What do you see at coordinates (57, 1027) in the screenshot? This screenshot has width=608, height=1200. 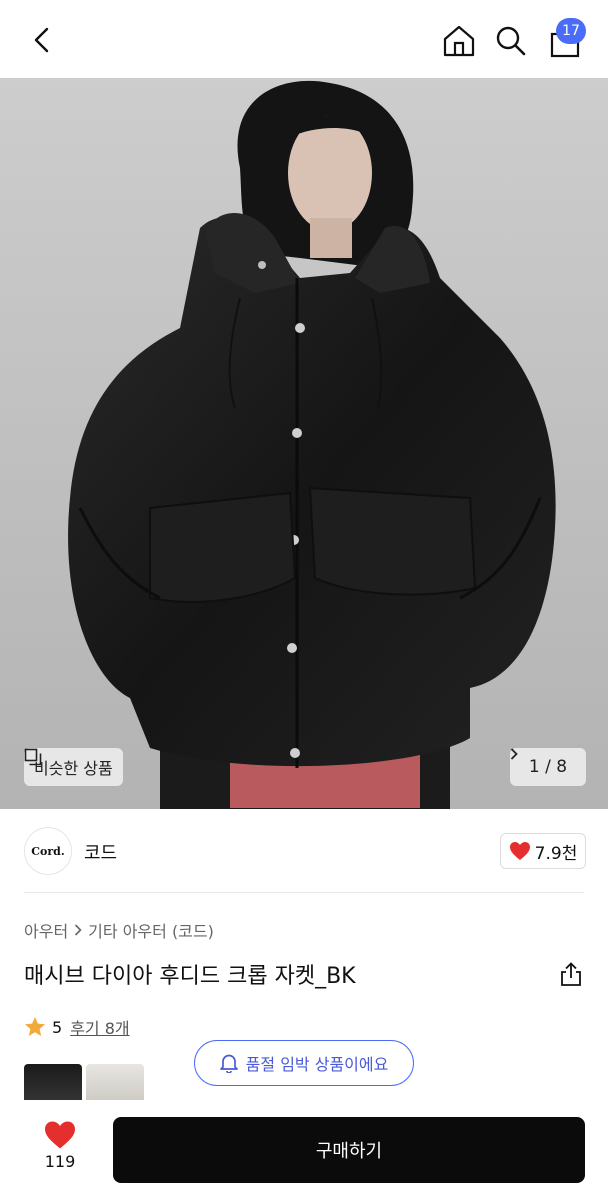 I see `rating-value: 5` at bounding box center [57, 1027].